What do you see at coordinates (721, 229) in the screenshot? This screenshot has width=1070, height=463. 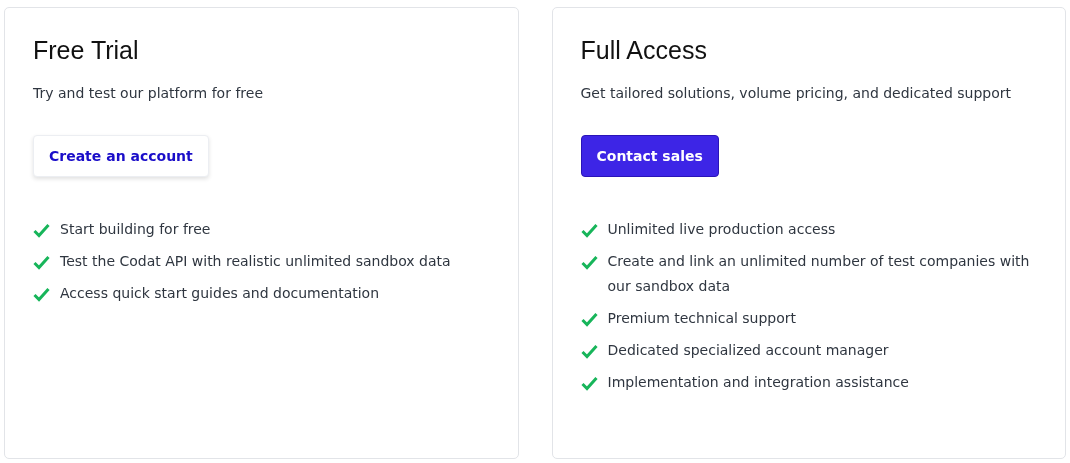 I see `feature-text: Unlimited live production access` at bounding box center [721, 229].